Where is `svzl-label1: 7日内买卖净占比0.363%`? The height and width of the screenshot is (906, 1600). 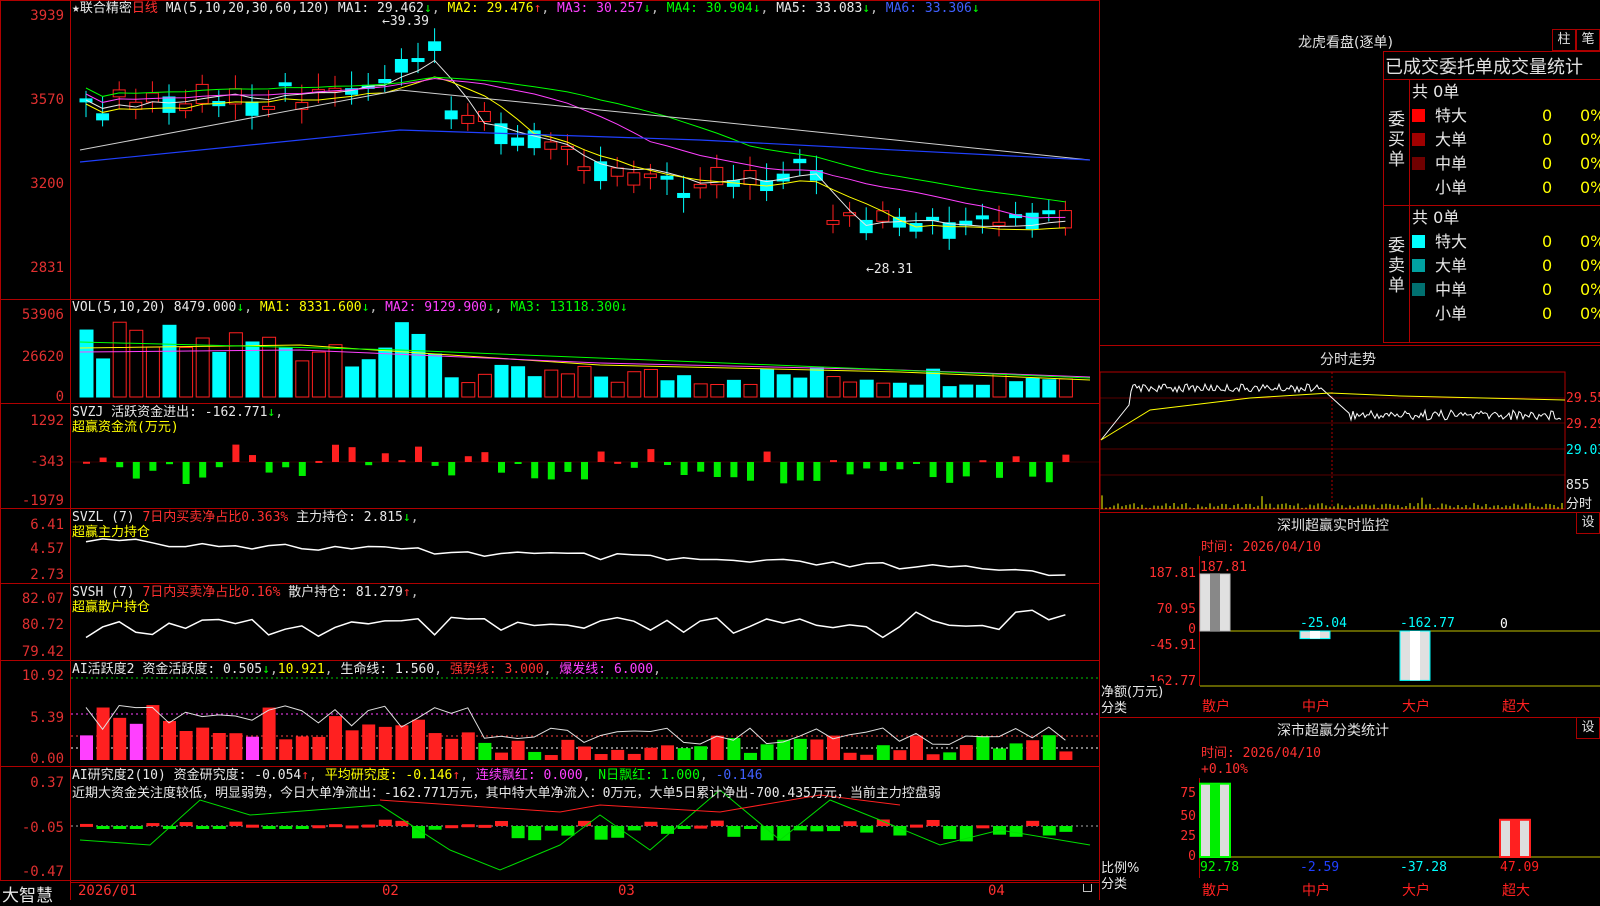
svzl-label1: 7日内买卖净占比0.363% is located at coordinates (215, 517).